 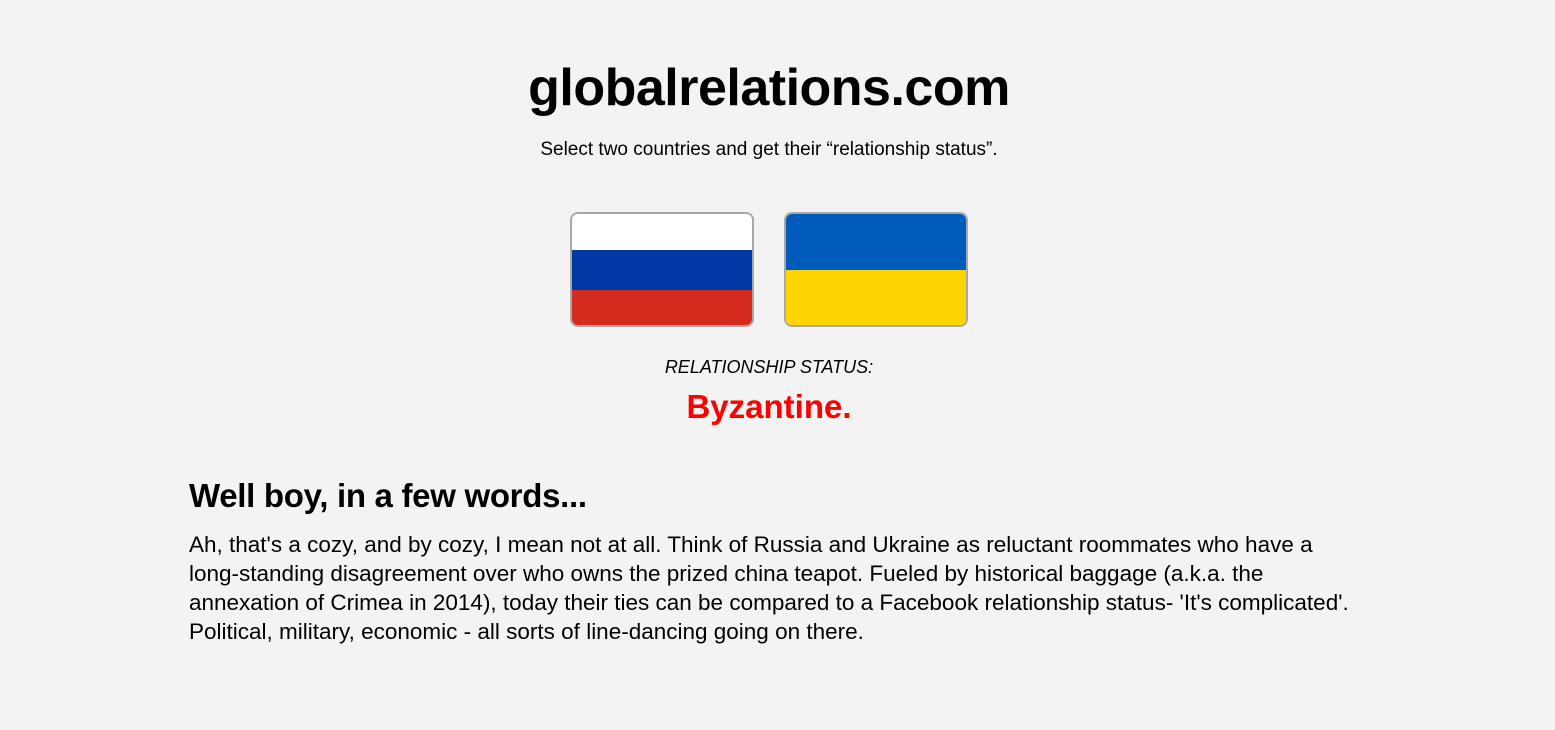 I want to click on site-title: globalrelations.com, so click(x=769, y=88).